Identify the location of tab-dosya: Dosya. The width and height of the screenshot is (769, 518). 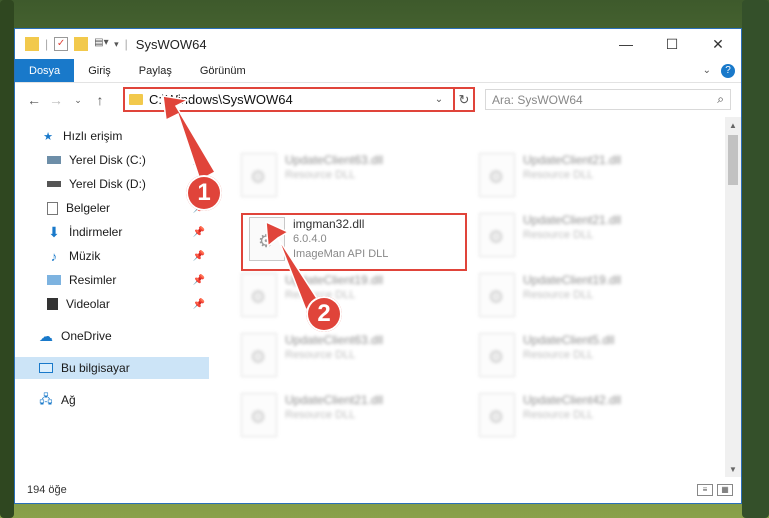
(45, 70).